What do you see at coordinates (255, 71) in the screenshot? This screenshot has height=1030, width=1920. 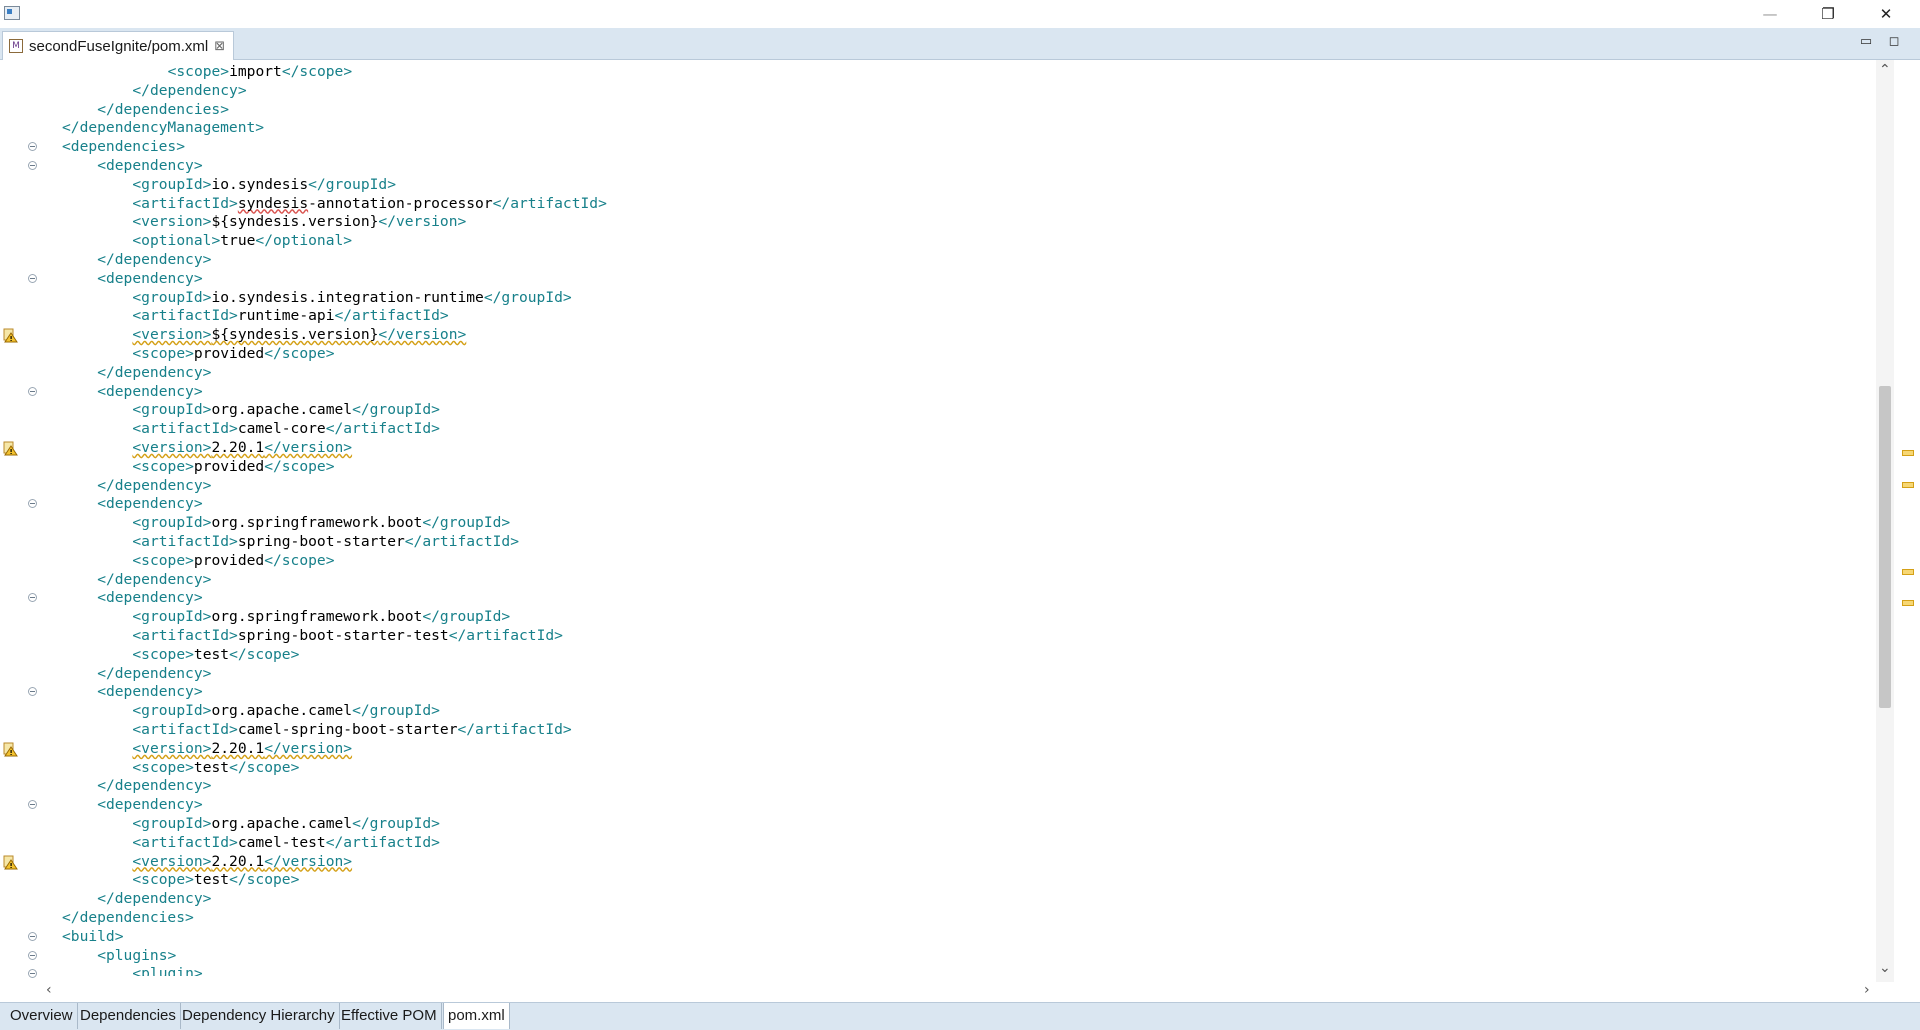 I see `xml-value: import` at bounding box center [255, 71].